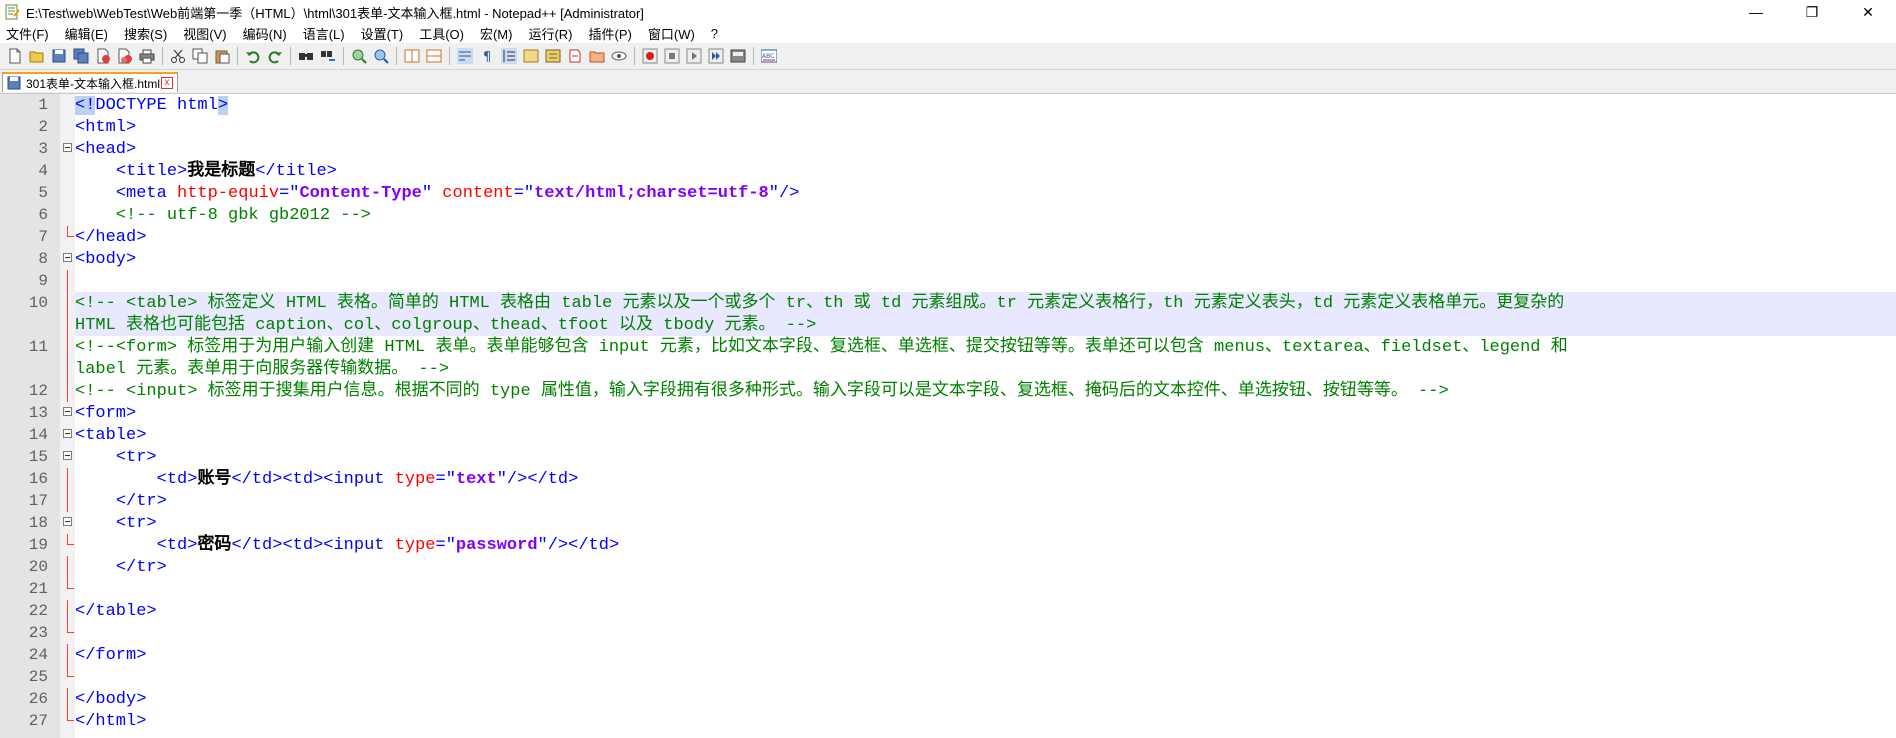  What do you see at coordinates (382, 33) in the screenshot?
I see `menu-settings: 设置(T)` at bounding box center [382, 33].